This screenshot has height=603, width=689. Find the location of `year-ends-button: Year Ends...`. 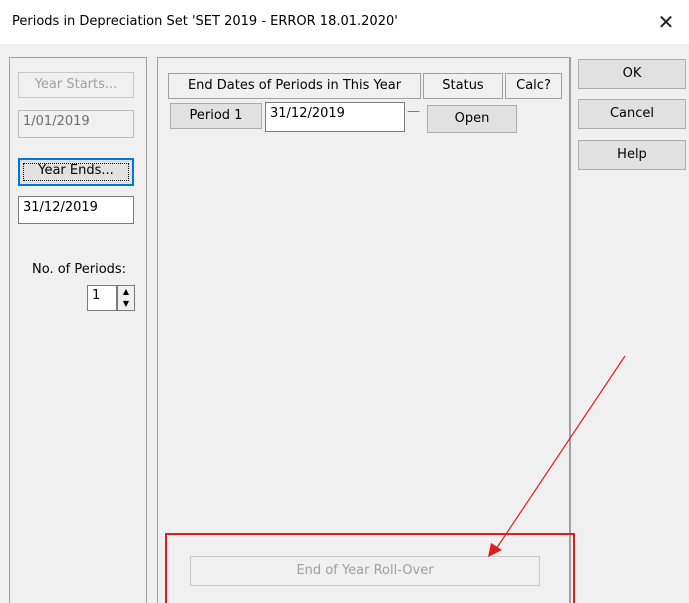

year-ends-button: Year Ends... is located at coordinates (76, 172).